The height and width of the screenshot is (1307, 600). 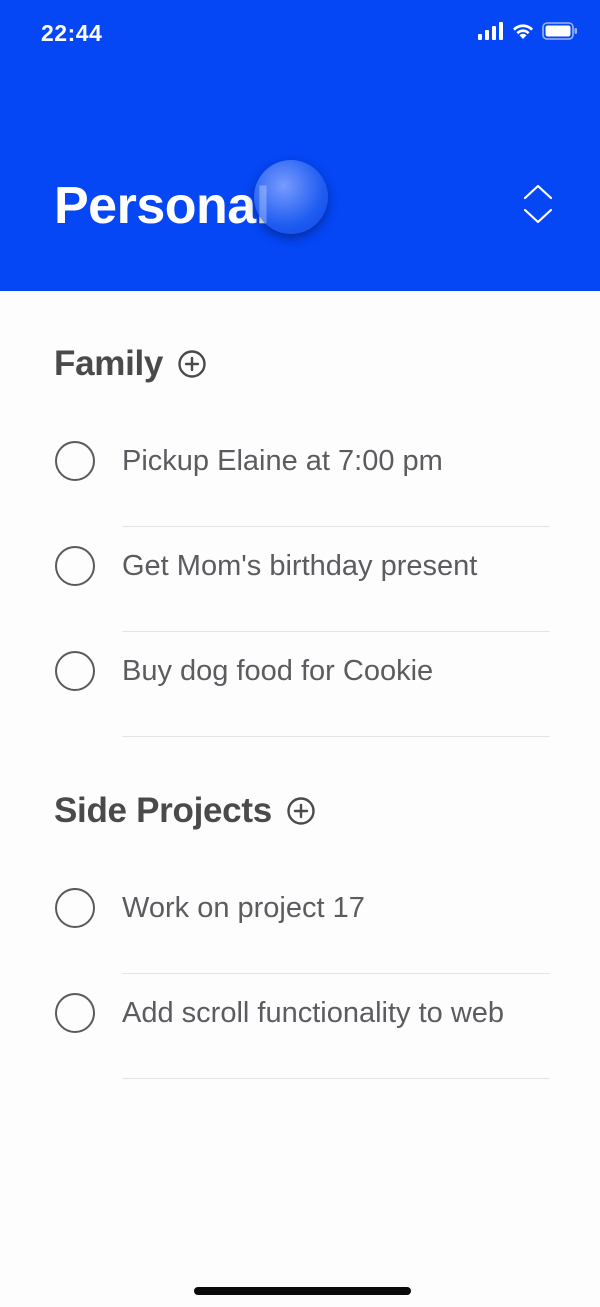 What do you see at coordinates (490, 31) in the screenshot?
I see `cellular-signal-icon` at bounding box center [490, 31].